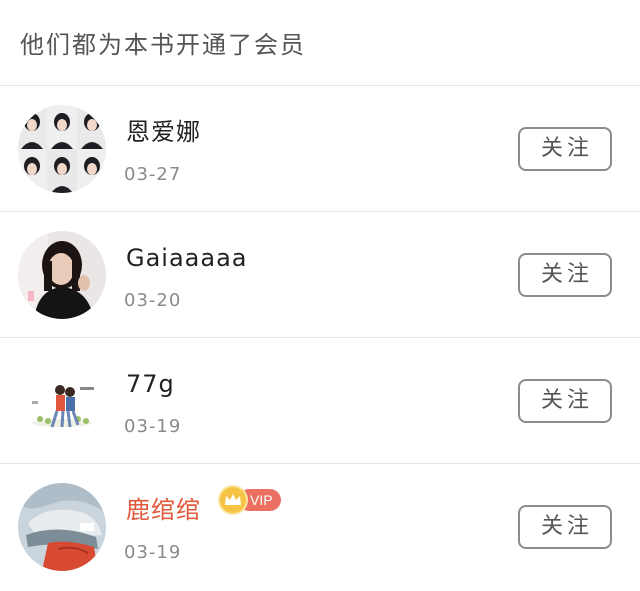 This screenshot has height=591, width=640. I want to click on anime-avatar-icon, so click(62, 527).